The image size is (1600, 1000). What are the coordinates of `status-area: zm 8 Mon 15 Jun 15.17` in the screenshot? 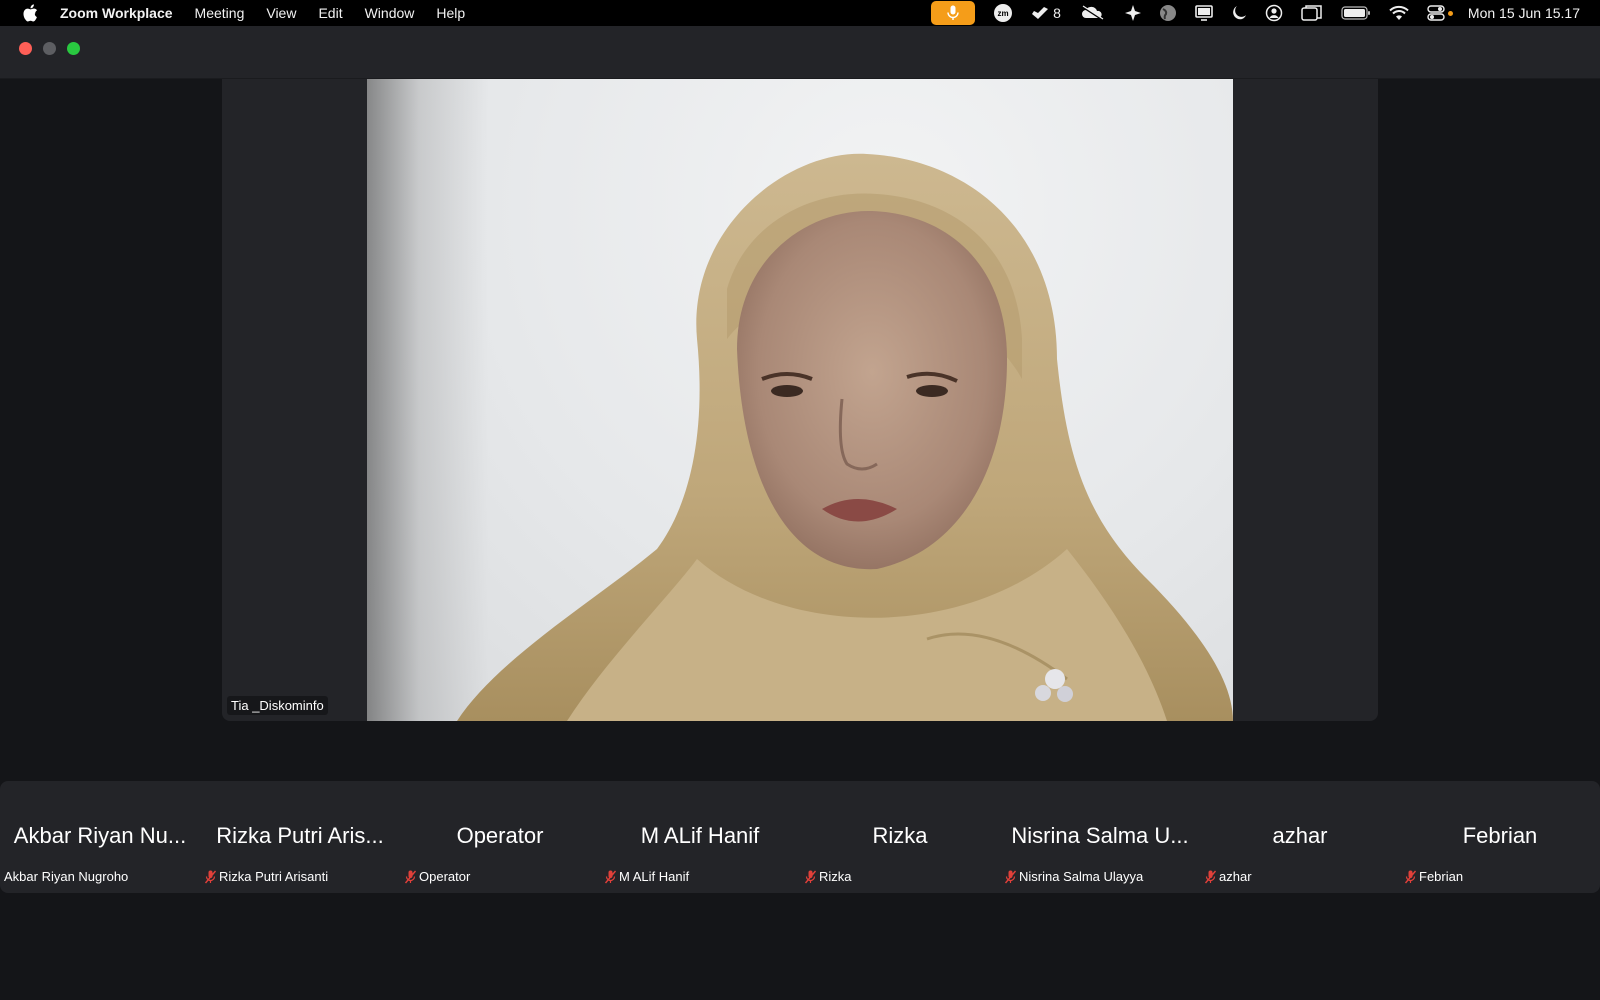 It's located at (1265, 13).